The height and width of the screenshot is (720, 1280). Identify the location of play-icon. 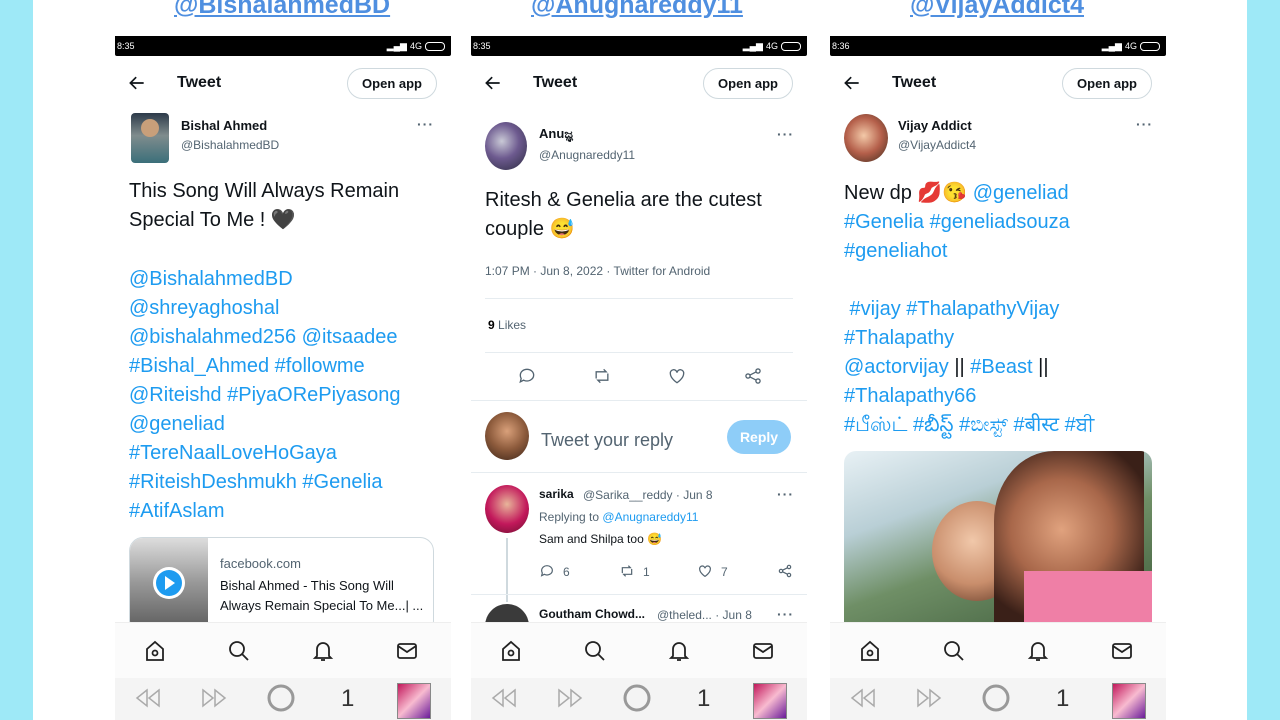
(169, 583).